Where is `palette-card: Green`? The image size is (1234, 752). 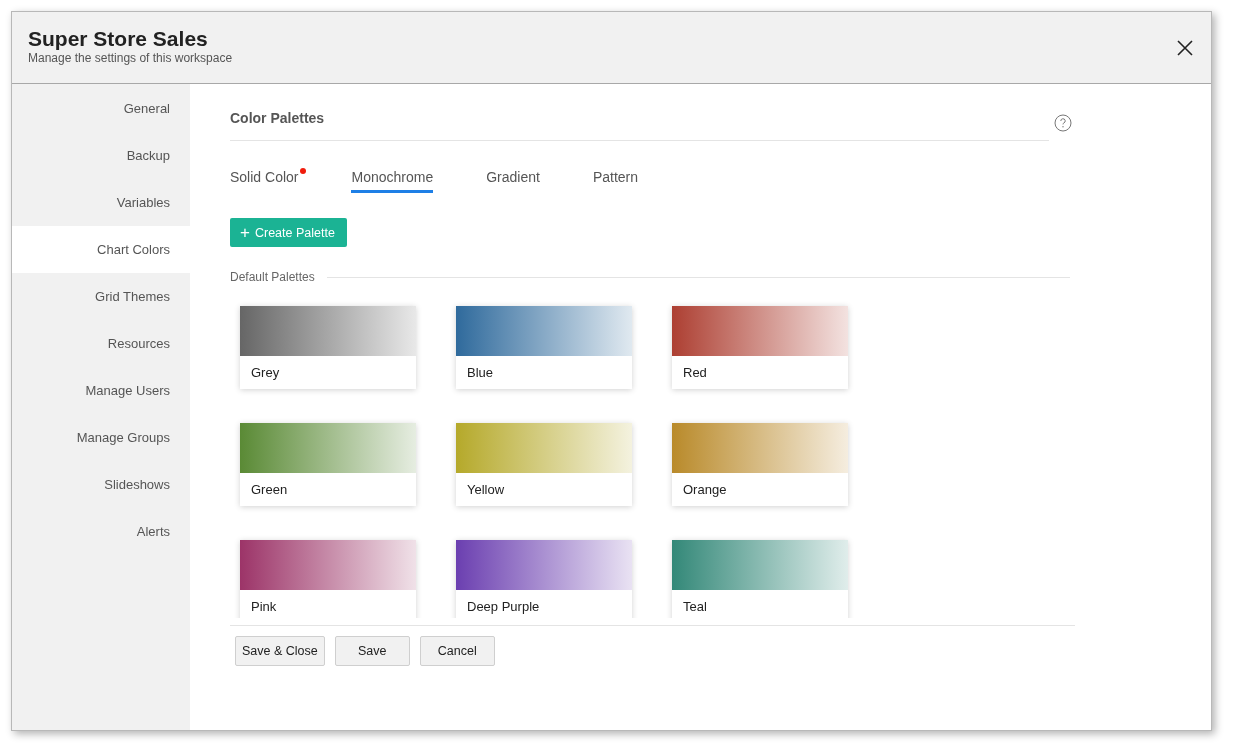 palette-card: Green is located at coordinates (328, 464).